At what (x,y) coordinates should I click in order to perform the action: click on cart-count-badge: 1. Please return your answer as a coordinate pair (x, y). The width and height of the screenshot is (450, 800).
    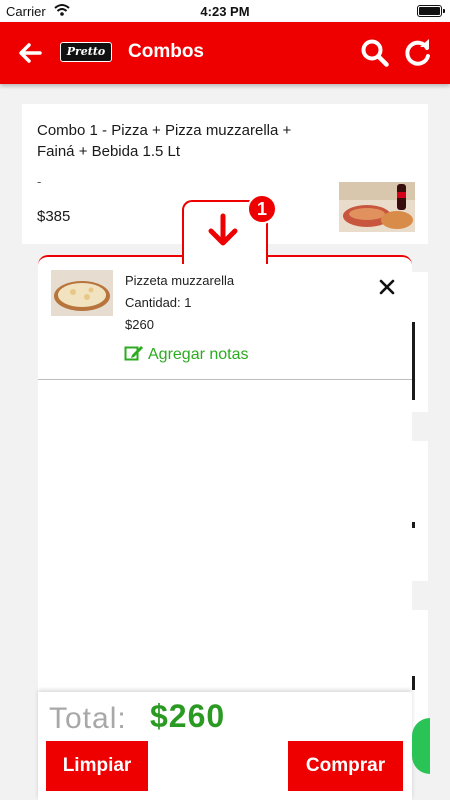
    Looking at the image, I should click on (262, 209).